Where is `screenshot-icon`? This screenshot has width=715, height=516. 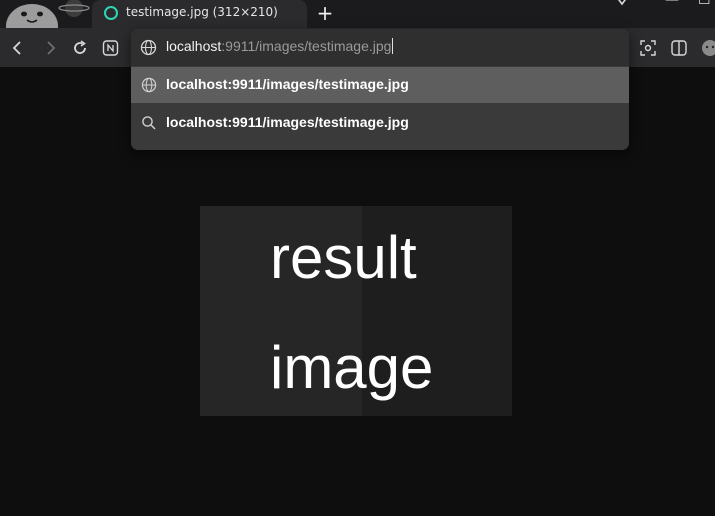
screenshot-icon is located at coordinates (648, 48).